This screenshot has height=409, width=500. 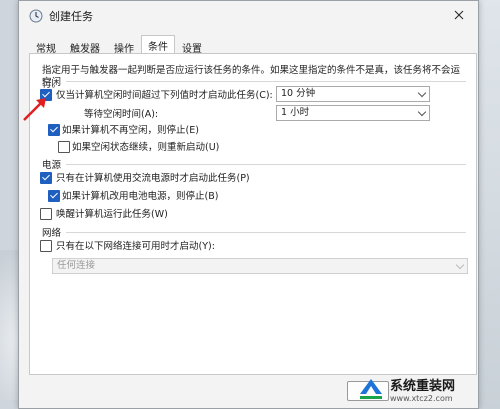 I want to click on network-label: 只有在以下网络连接可用时才启动(Y):, so click(x=135, y=246).